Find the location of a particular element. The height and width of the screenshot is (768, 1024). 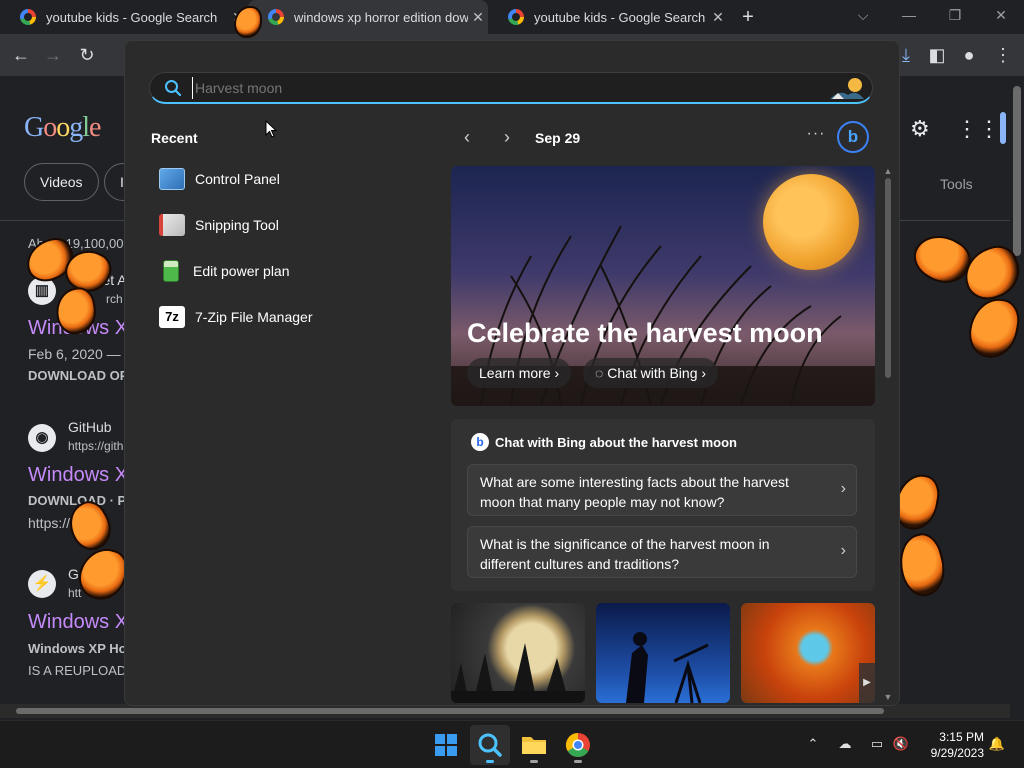

active-indicator is located at coordinates (490, 761).